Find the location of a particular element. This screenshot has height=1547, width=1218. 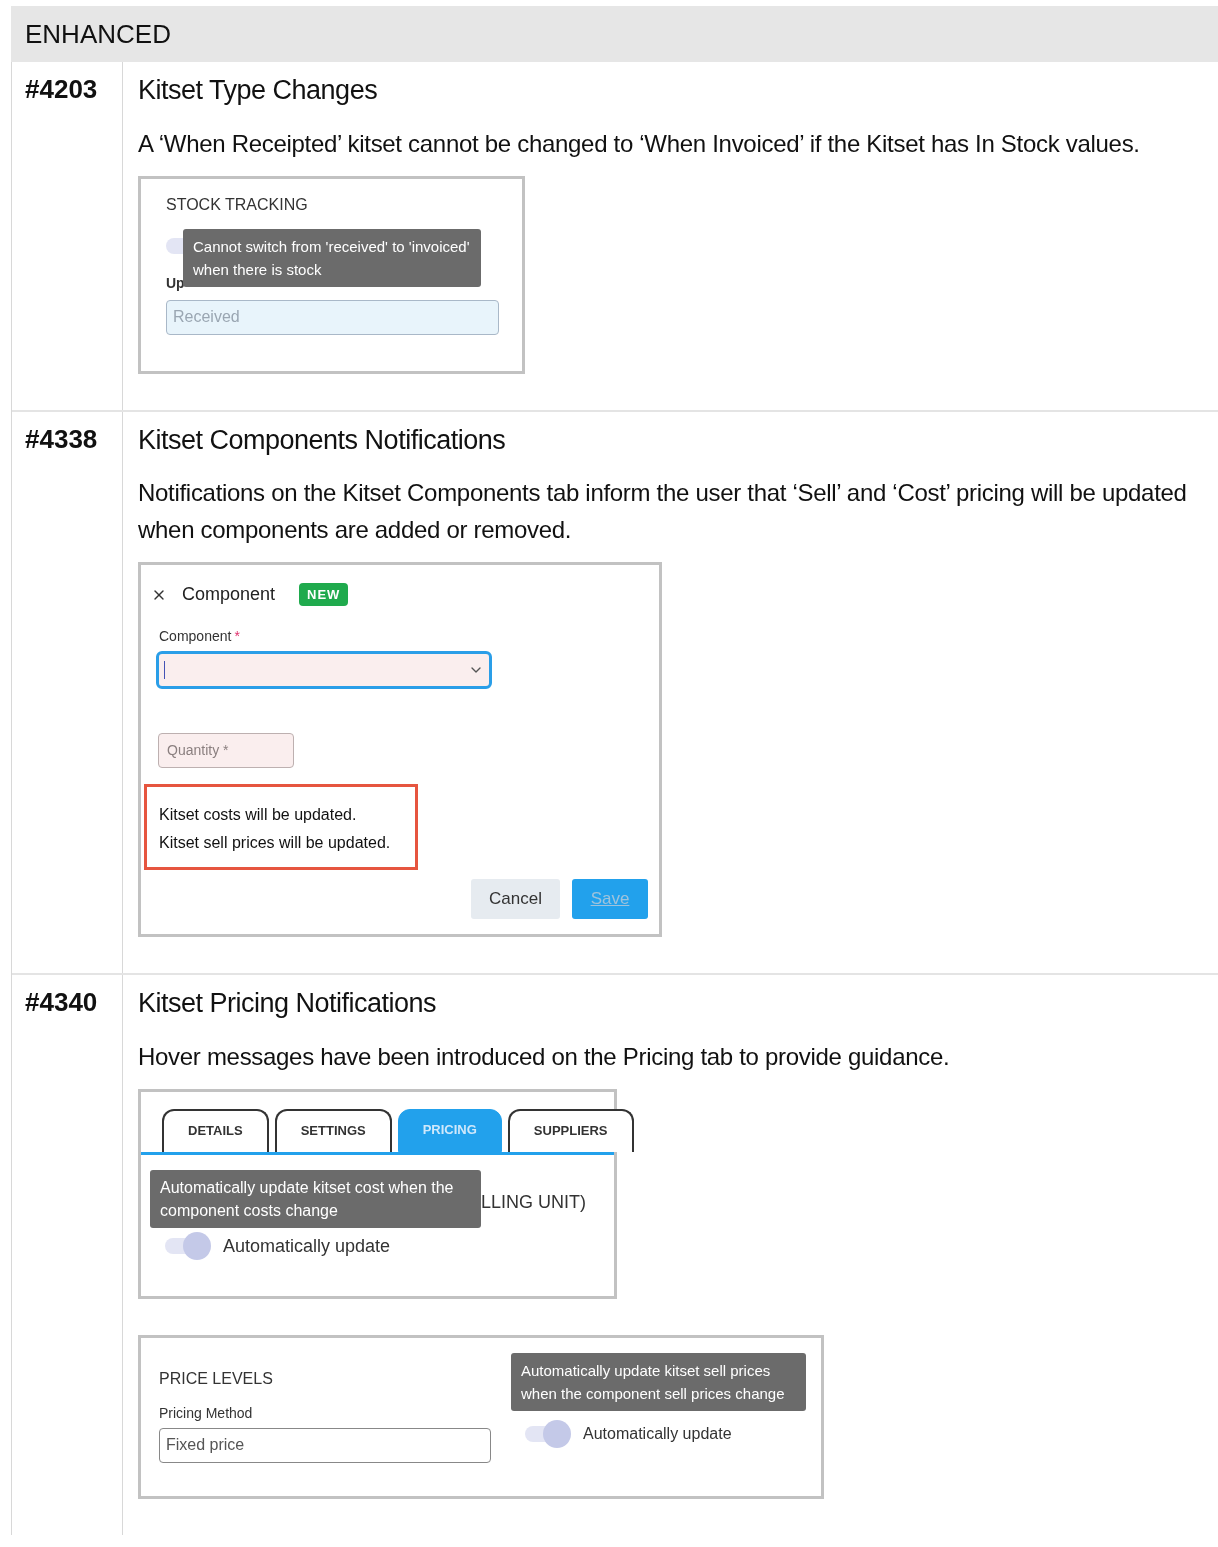

field-label: Component is located at coordinates (195, 636).